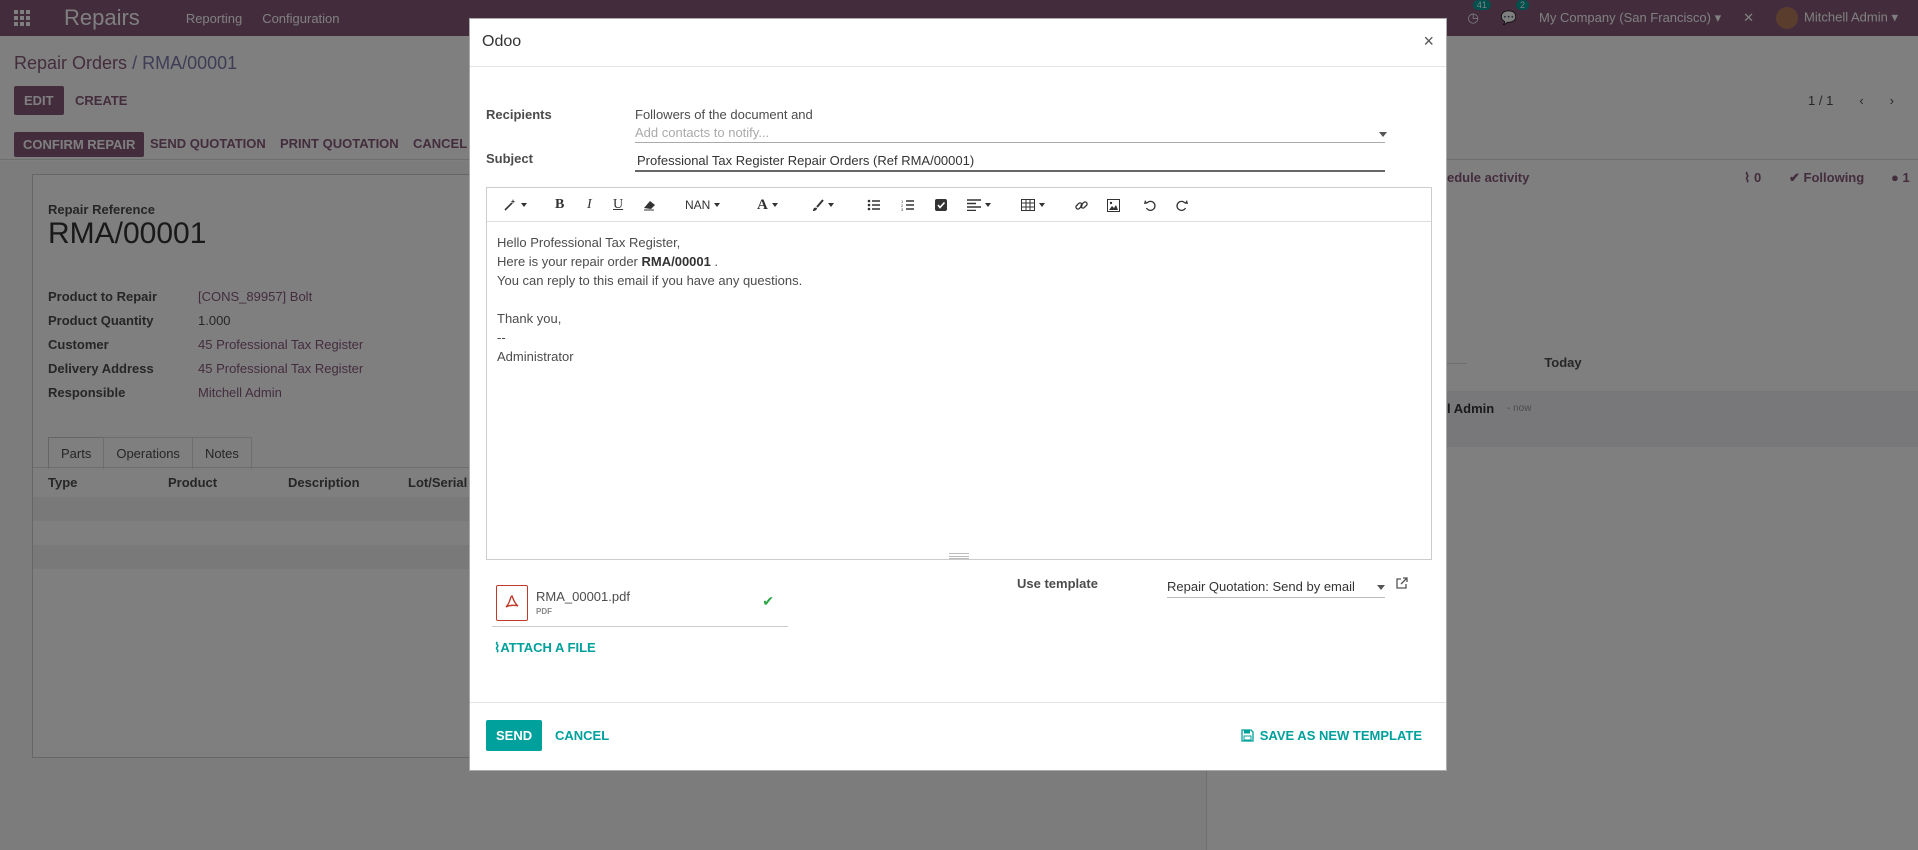 Image resolution: width=1918 pixels, height=850 pixels. I want to click on template-selected-value: Repair Quotation: Send by email, so click(1261, 586).